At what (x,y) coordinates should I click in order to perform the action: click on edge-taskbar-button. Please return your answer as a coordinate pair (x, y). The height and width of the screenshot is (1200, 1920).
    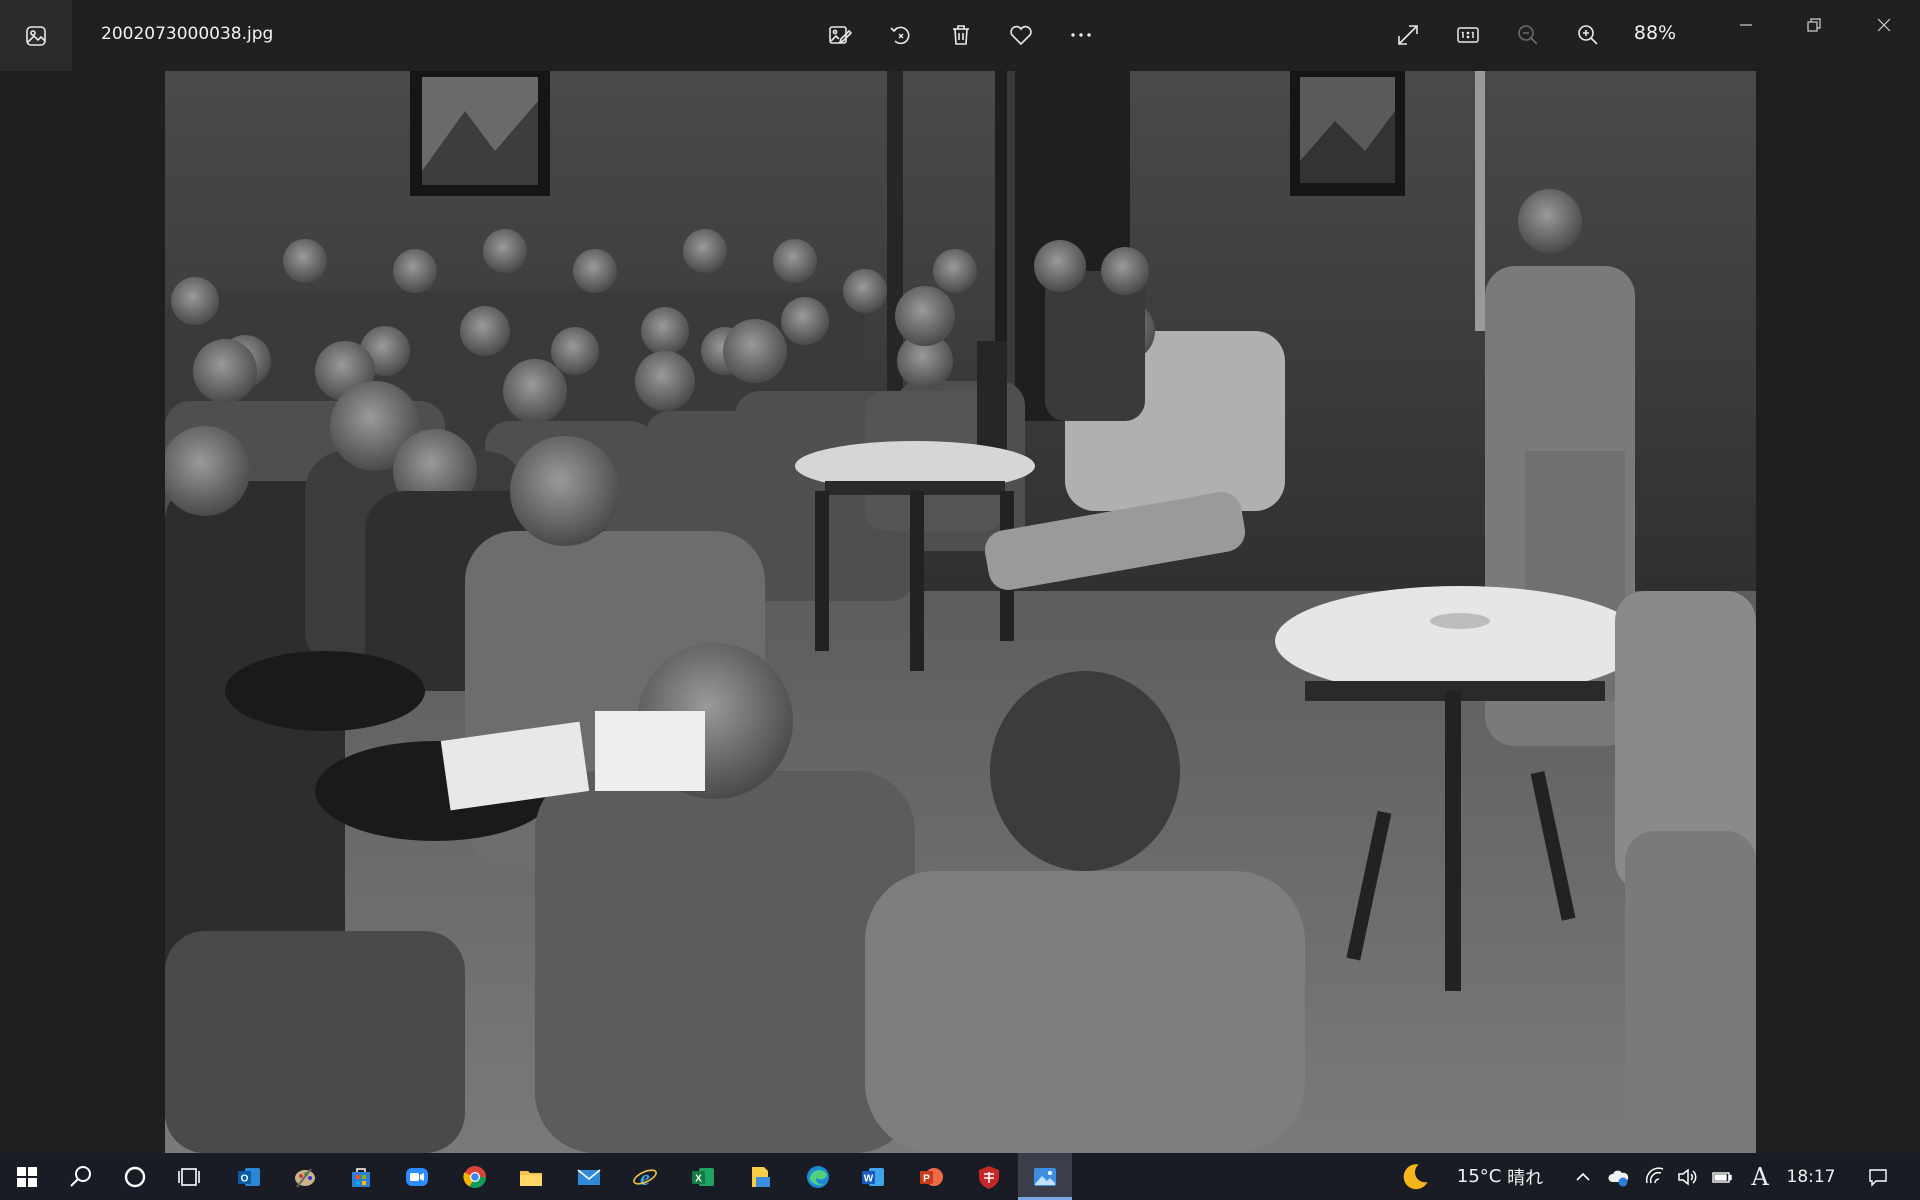
    Looking at the image, I should click on (818, 1176).